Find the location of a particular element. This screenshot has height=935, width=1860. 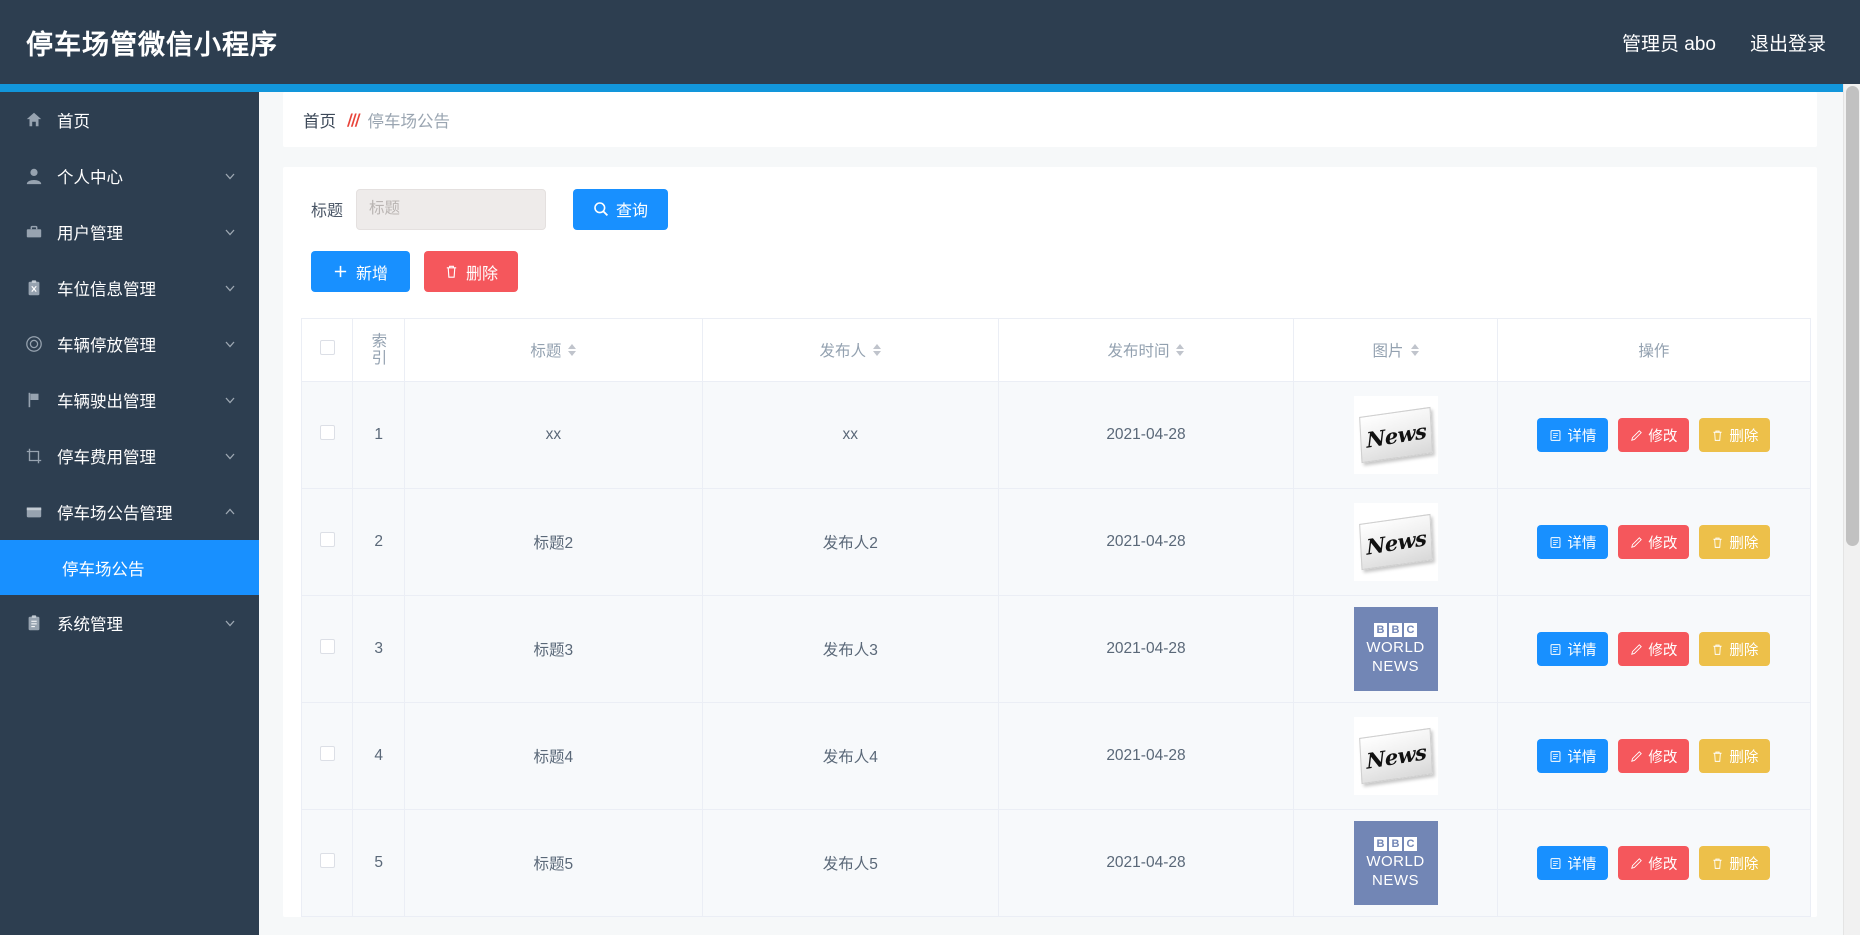

batch-delete-button-label: 删除 is located at coordinates (482, 274).